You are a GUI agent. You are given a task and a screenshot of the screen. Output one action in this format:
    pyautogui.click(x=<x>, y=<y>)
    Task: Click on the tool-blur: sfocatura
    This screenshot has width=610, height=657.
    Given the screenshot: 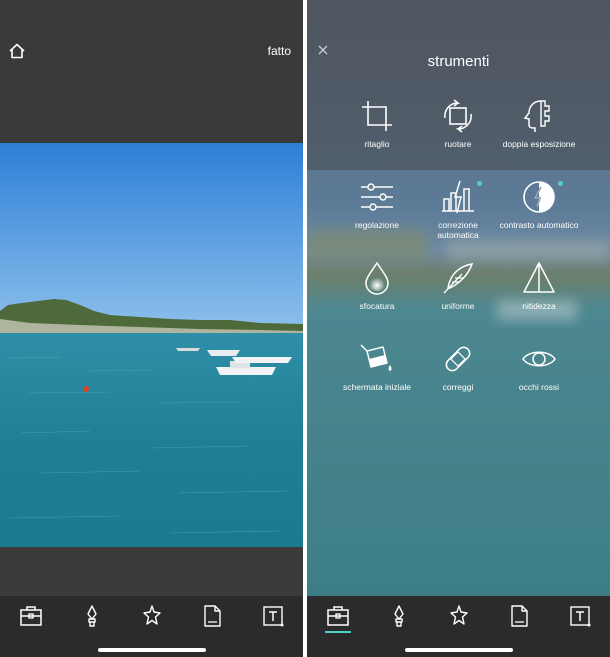 What is the action you would take?
    pyautogui.click(x=377, y=285)
    